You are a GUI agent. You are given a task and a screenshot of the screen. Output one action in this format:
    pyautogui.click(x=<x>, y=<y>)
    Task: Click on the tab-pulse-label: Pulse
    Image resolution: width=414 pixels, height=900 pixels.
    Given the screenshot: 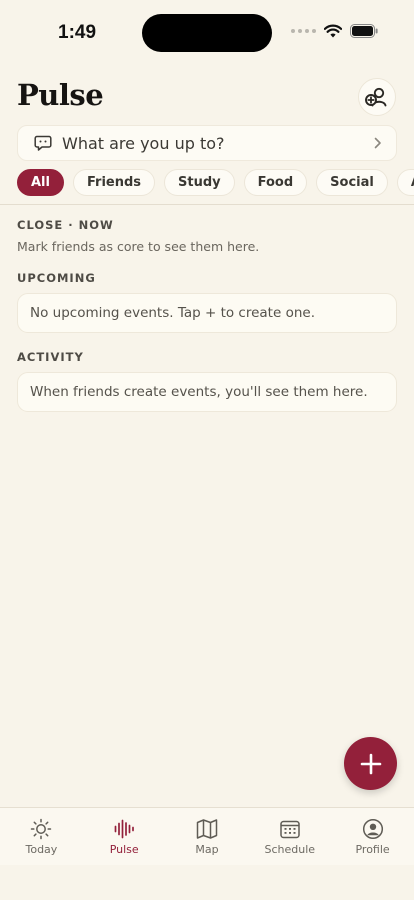 What is the action you would take?
    pyautogui.click(x=124, y=849)
    